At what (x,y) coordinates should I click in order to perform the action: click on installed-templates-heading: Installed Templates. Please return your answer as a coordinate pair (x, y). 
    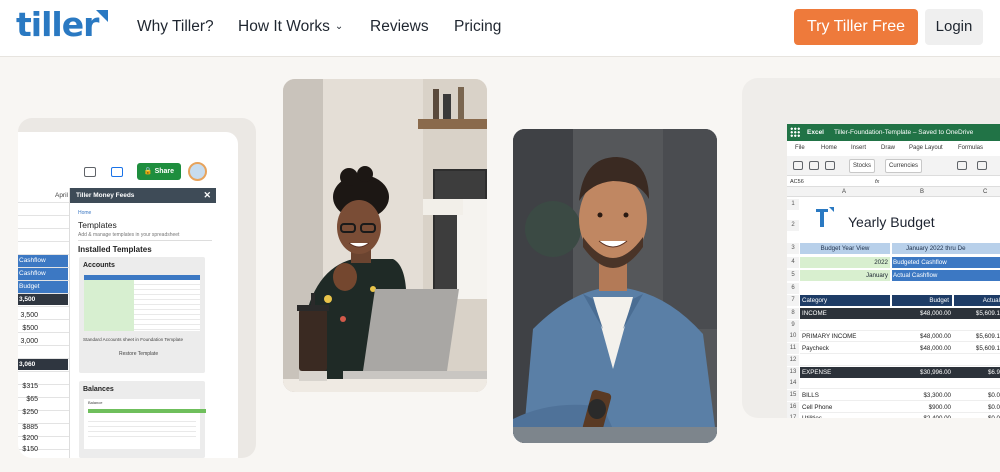
    Looking at the image, I should click on (115, 249).